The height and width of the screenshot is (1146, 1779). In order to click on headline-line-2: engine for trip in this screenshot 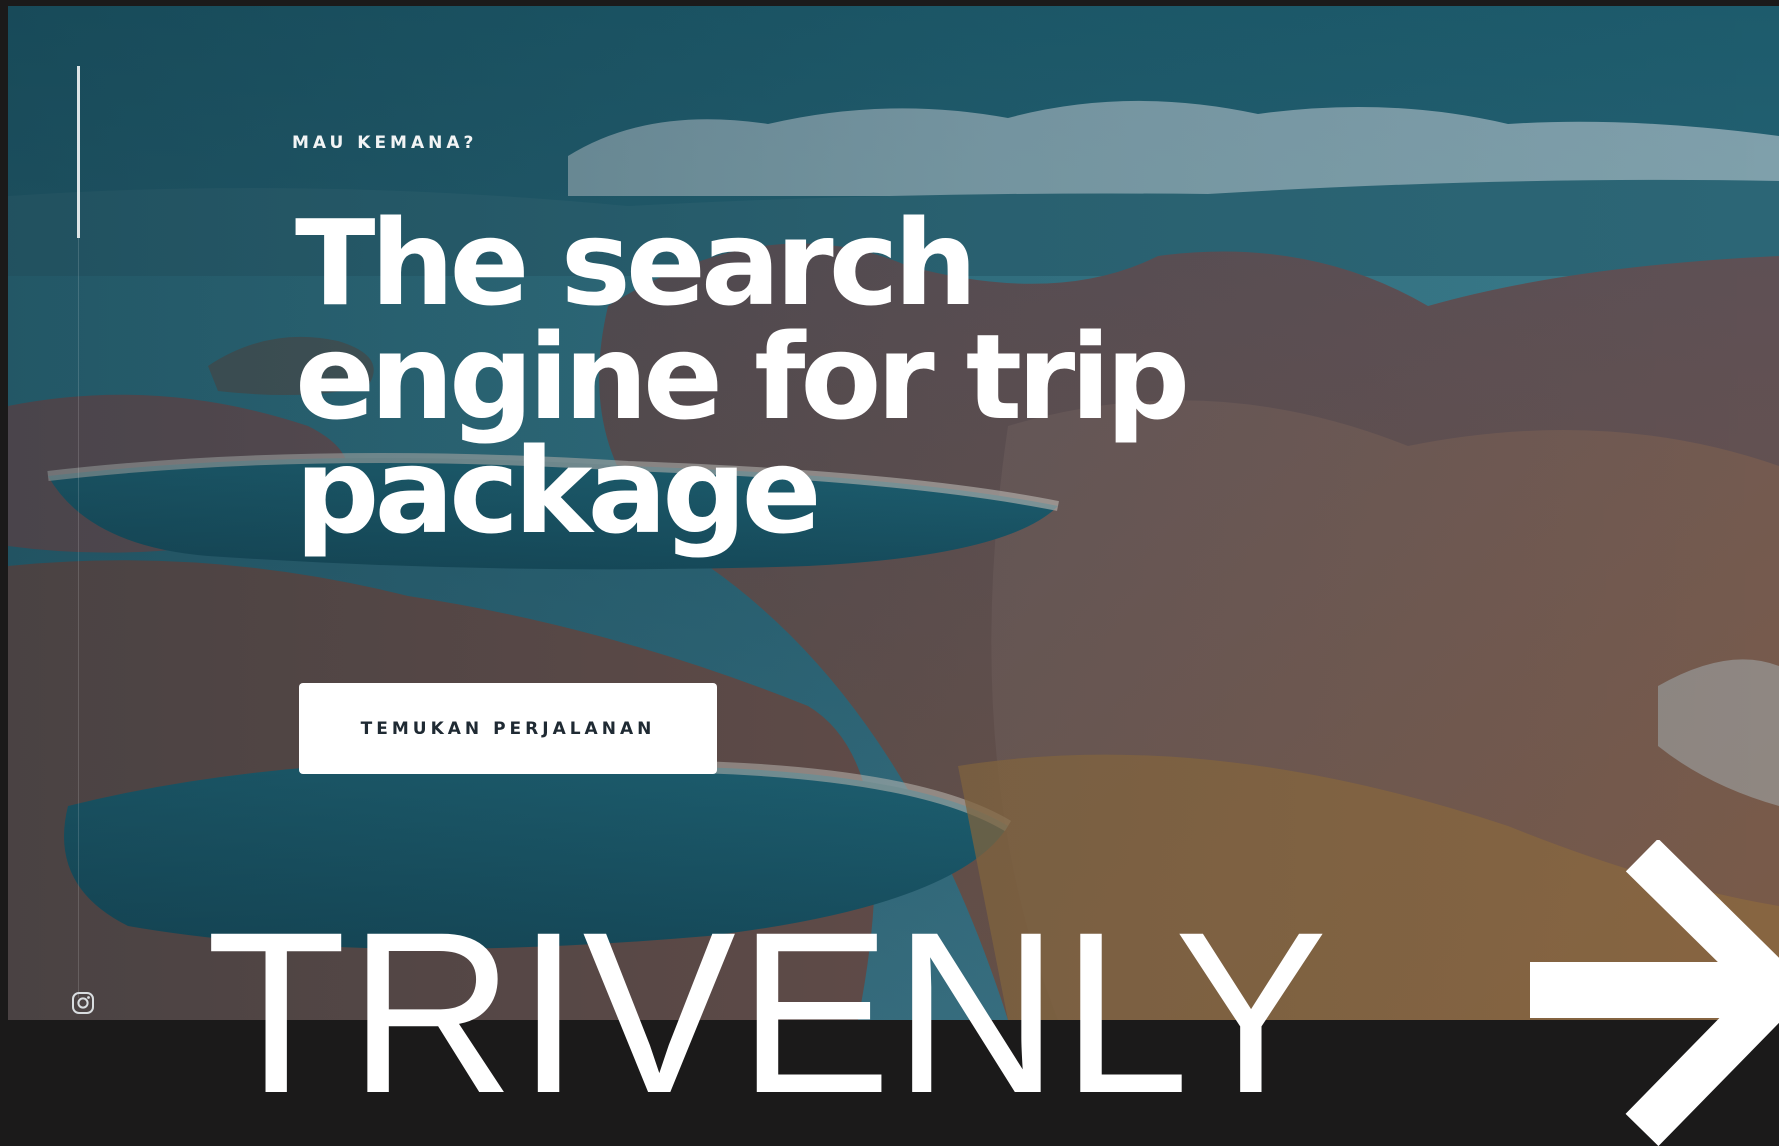, I will do `click(742, 377)`.